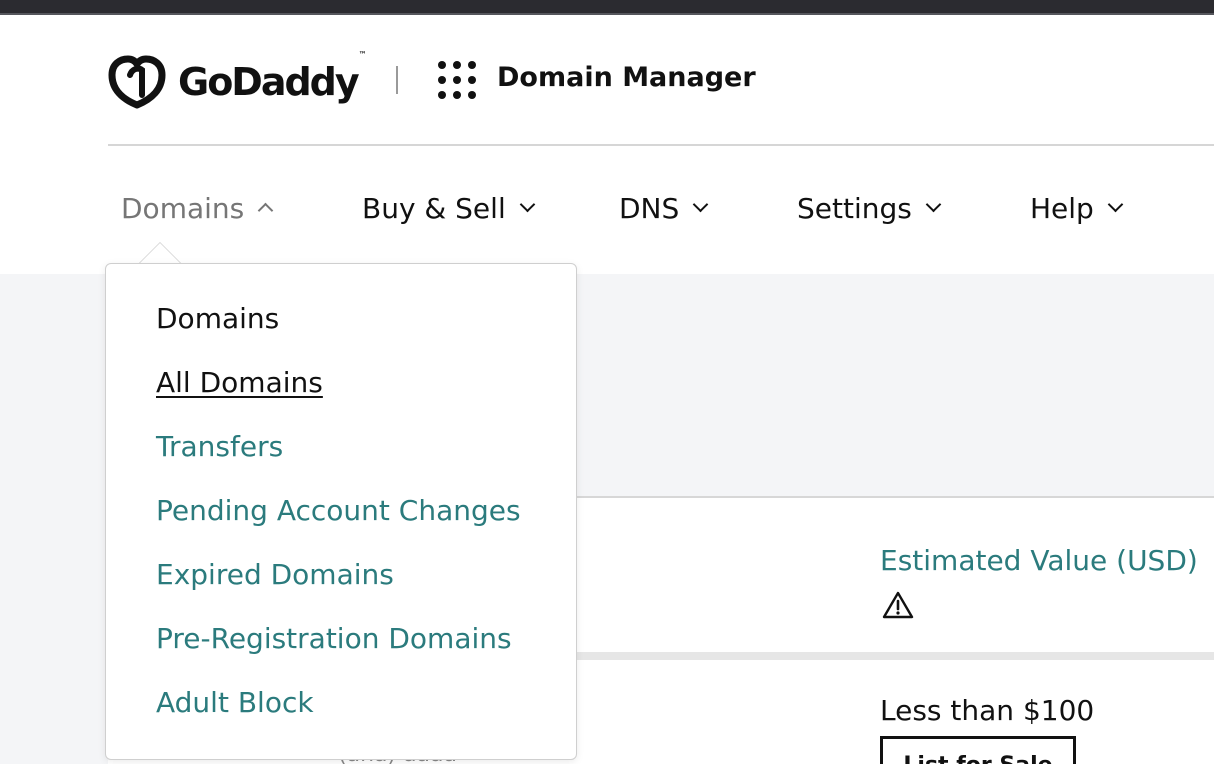 This screenshot has width=1214, height=764. I want to click on list-for-sale-button: List for Sale, so click(978, 750).